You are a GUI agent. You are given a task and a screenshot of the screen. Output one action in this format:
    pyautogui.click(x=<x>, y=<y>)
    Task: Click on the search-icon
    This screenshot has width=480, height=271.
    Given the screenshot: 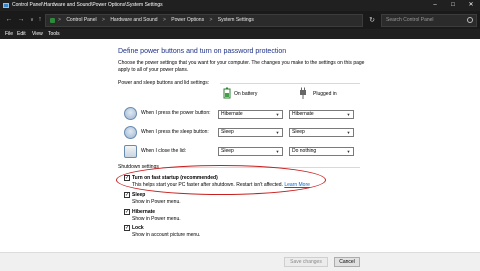 What is the action you would take?
    pyautogui.click(x=470, y=20)
    